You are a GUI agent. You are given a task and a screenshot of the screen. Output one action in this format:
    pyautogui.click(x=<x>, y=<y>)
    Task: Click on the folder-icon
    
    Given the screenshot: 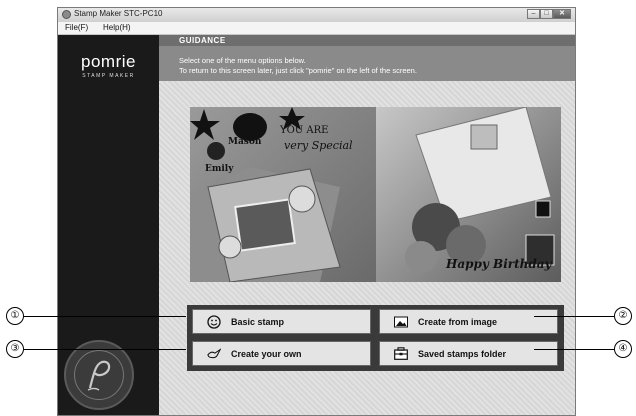 What is the action you would take?
    pyautogui.click(x=401, y=354)
    